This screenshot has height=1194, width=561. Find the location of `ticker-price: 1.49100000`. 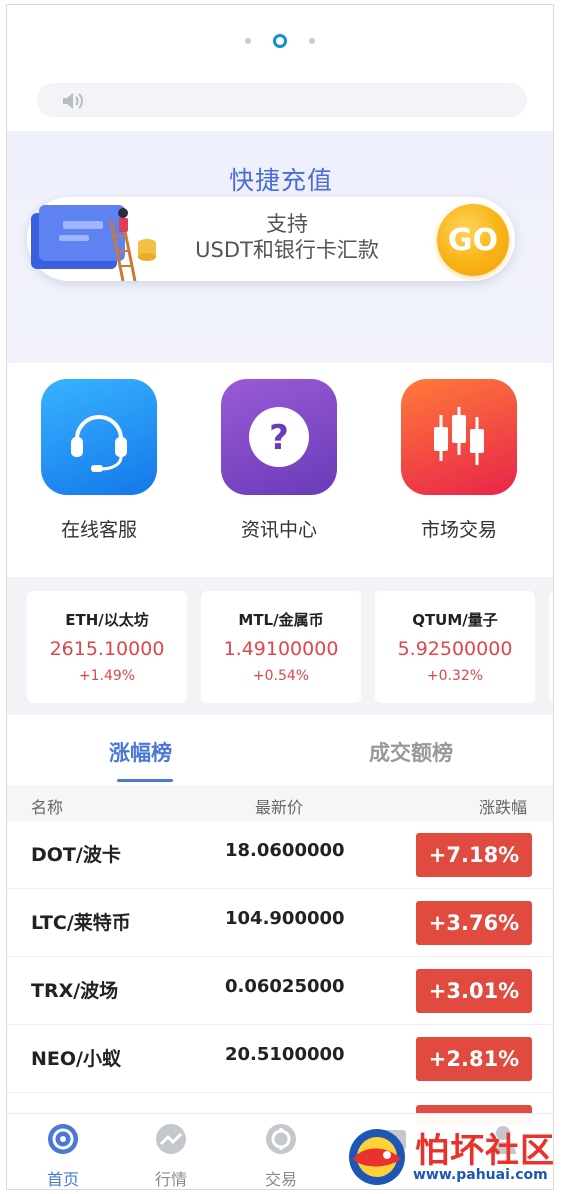

ticker-price: 1.49100000 is located at coordinates (281, 649).